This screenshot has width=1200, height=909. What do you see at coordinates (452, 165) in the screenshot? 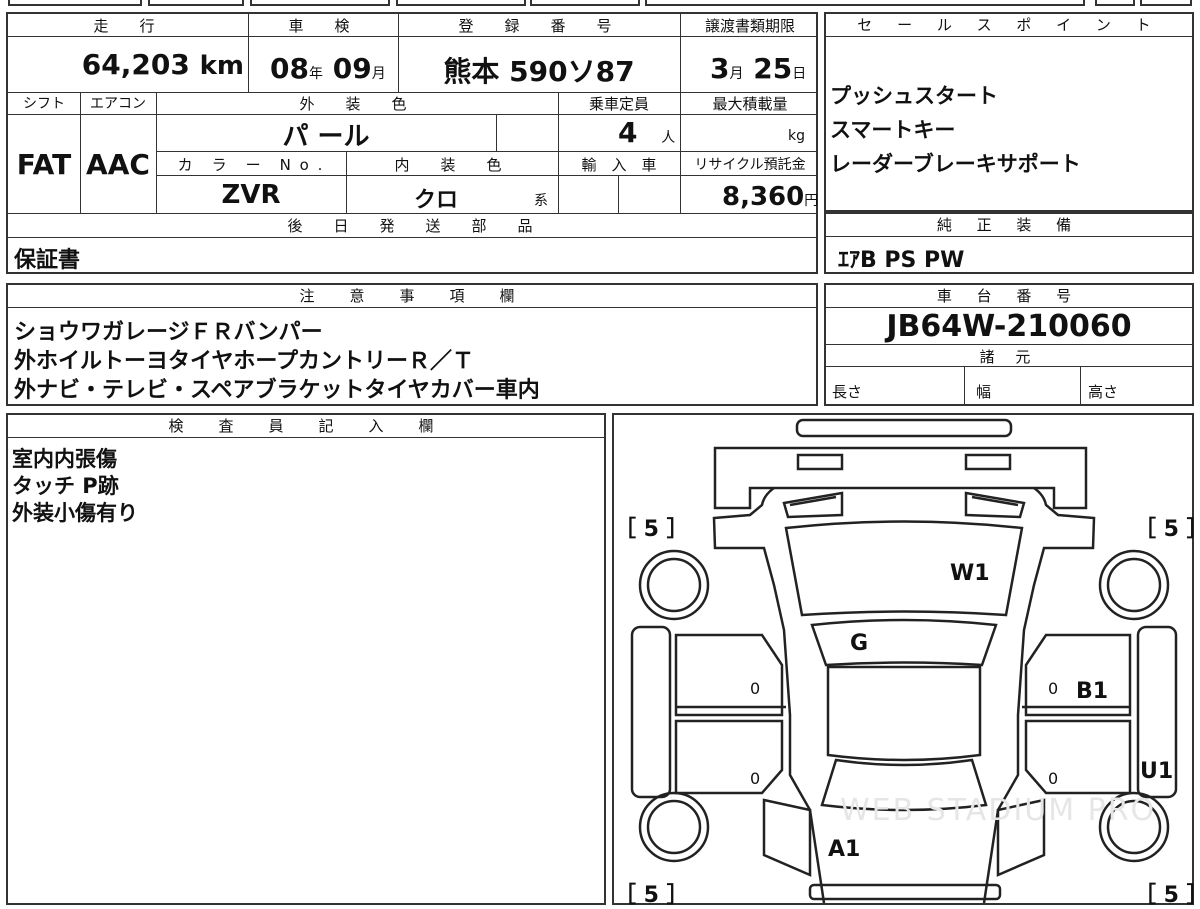
I see `interior-color-label: 内 装 色` at bounding box center [452, 165].